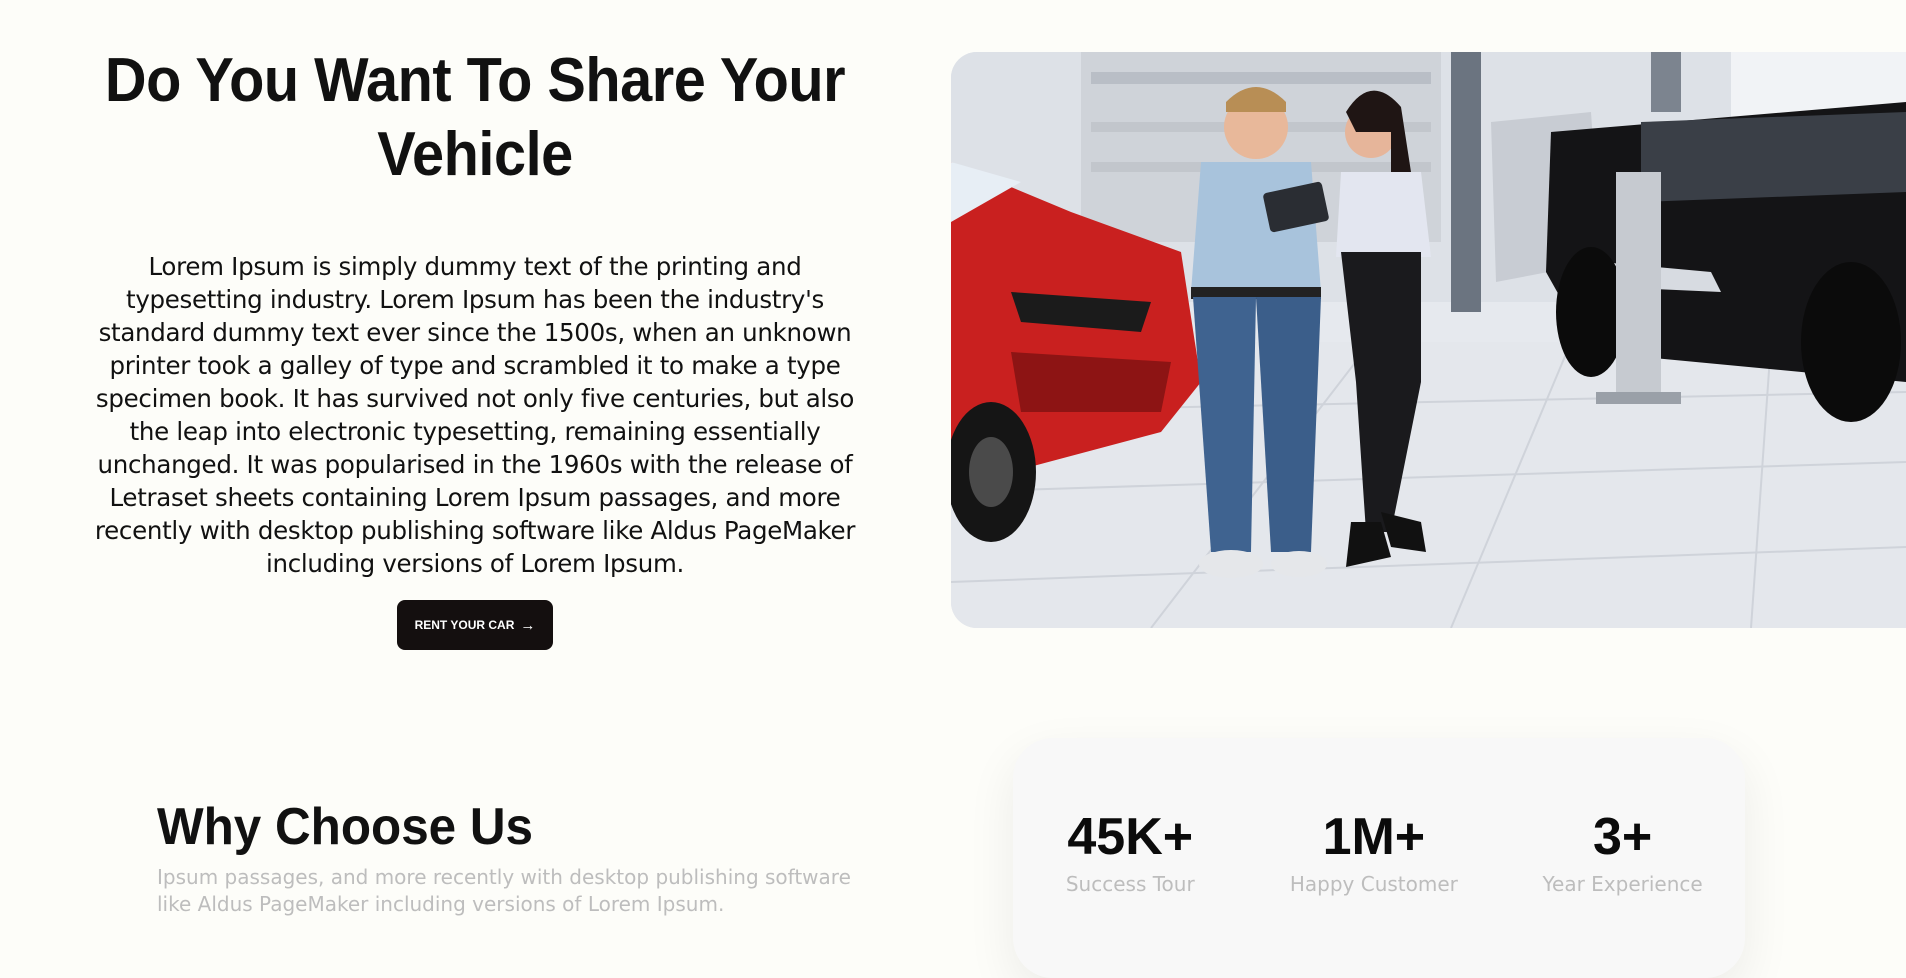 This screenshot has width=1906, height=978. I want to click on rent-your-car-button: RENT YOUR CAR →, so click(475, 625).